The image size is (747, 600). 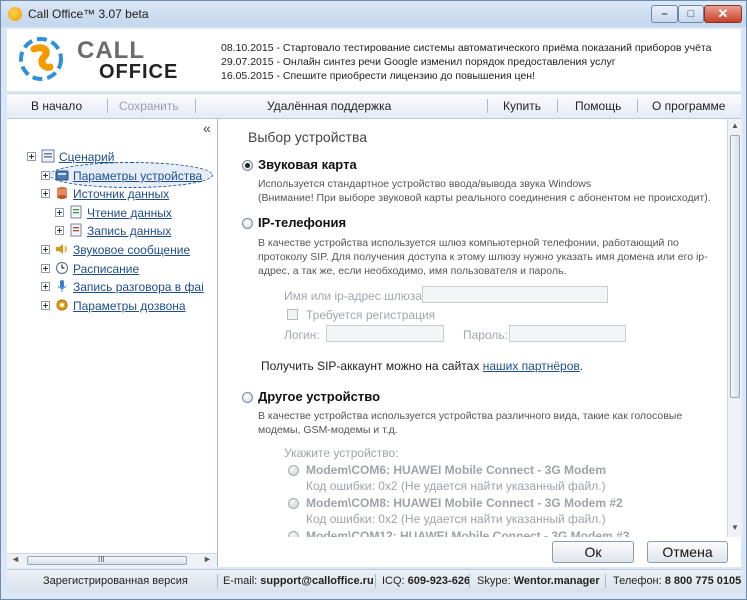 I want to click on minimize-button: –, so click(x=664, y=14).